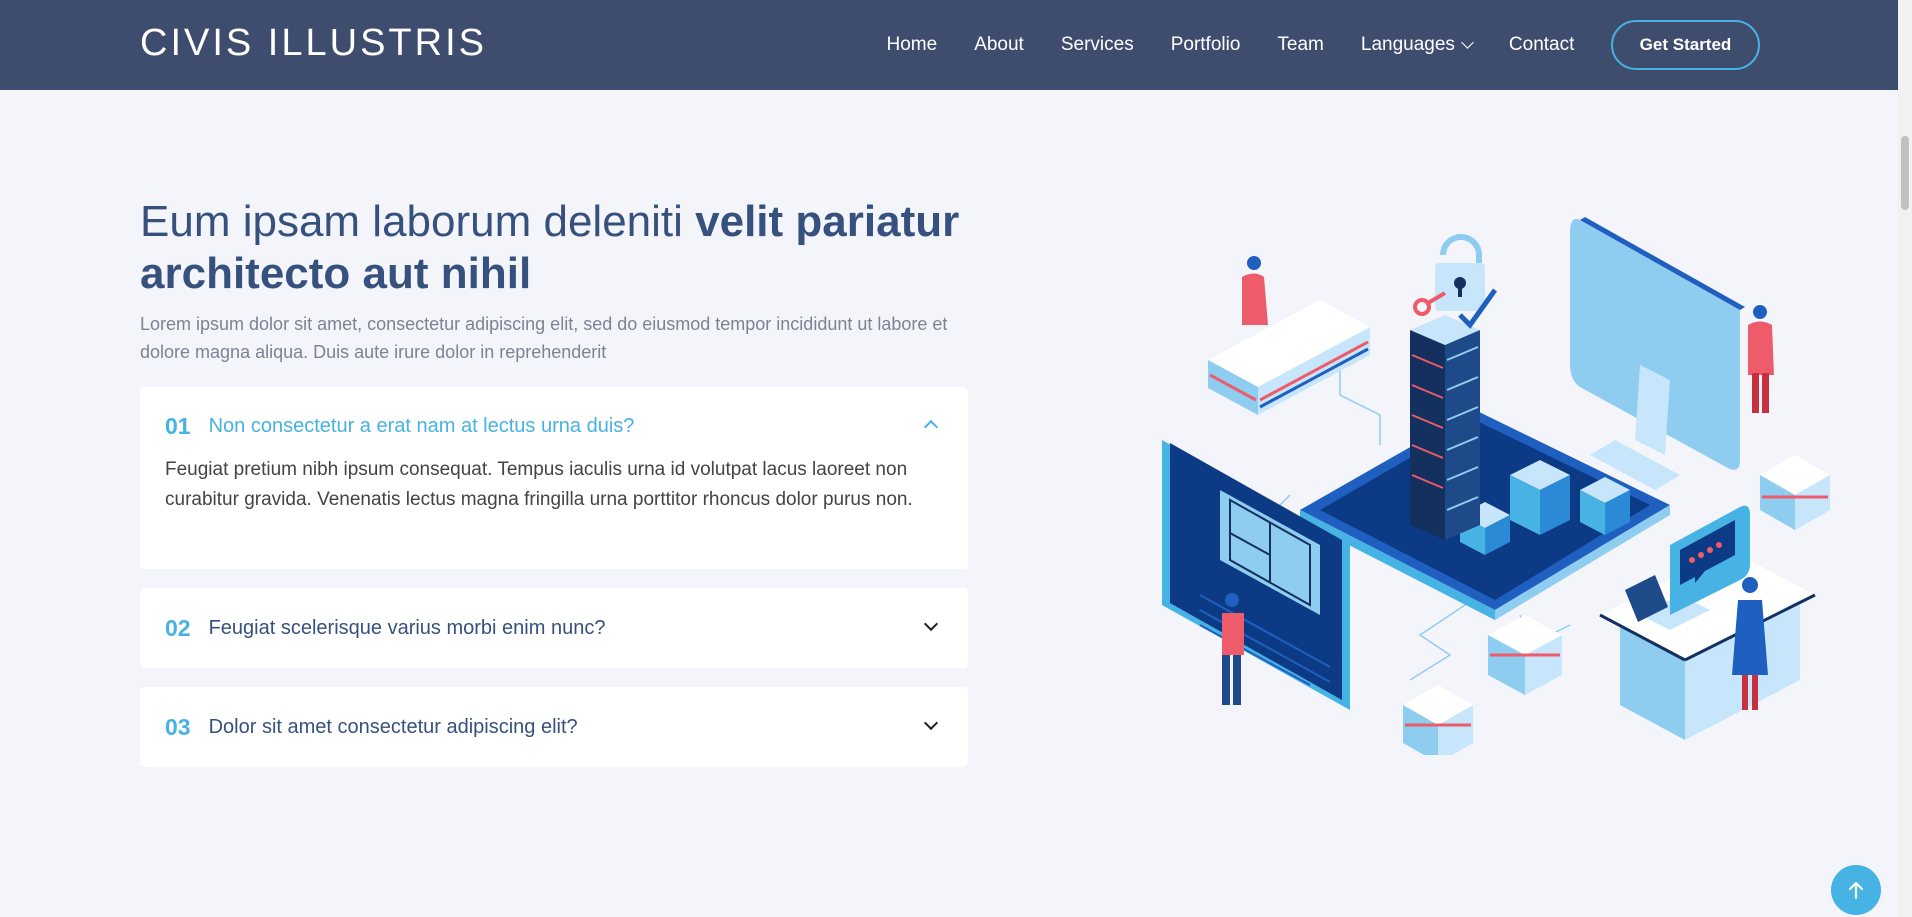  Describe the element at coordinates (1455, 281) in the screenshot. I see `lock-icon` at that location.